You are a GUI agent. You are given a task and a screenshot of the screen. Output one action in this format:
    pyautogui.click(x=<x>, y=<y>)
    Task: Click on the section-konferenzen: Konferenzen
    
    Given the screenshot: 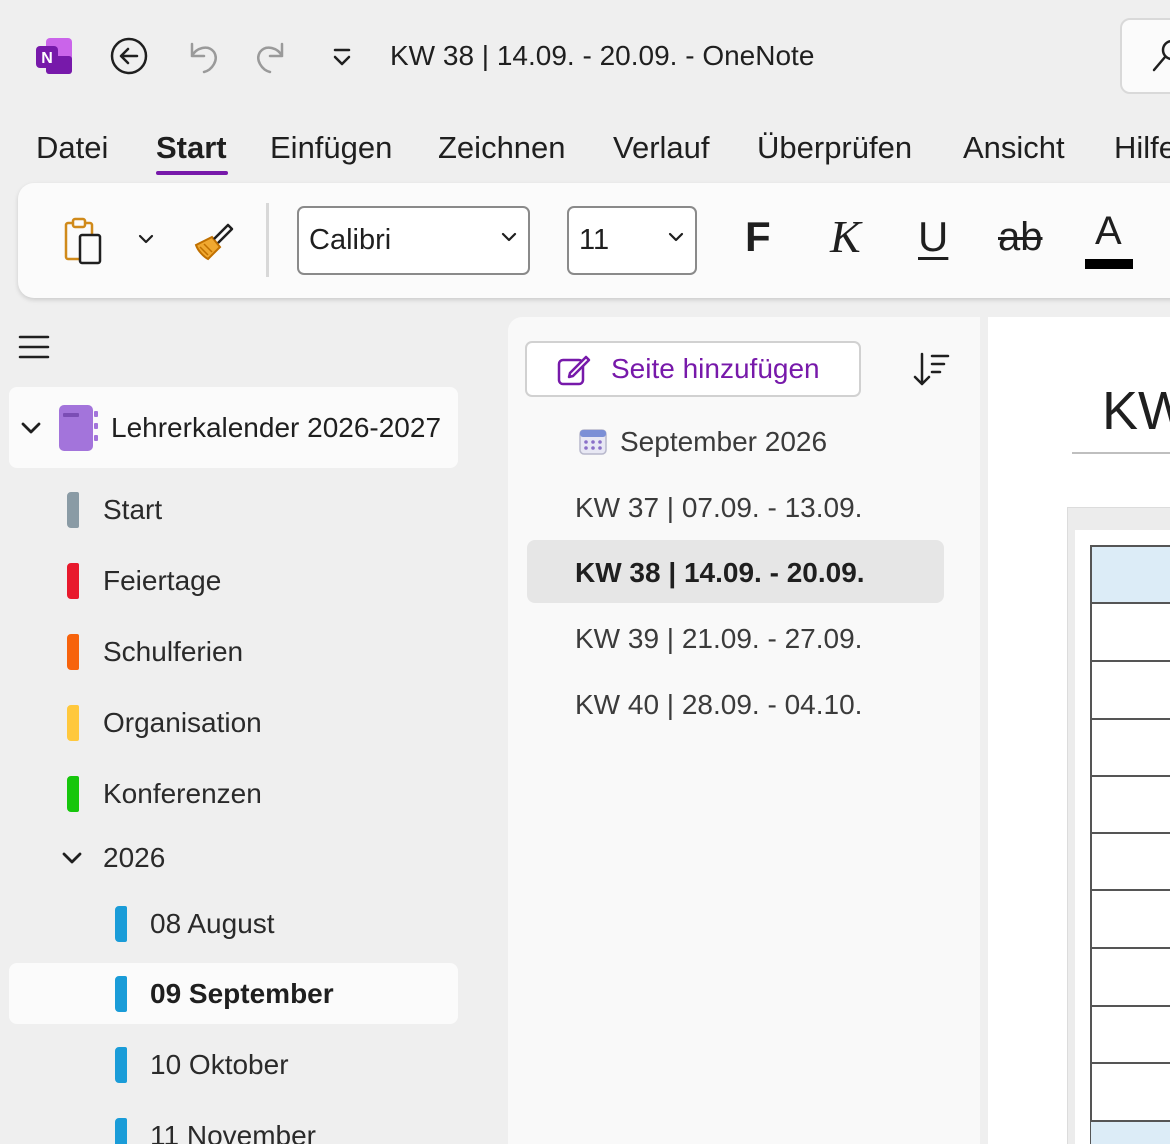 What is the action you would take?
    pyautogui.click(x=230, y=794)
    